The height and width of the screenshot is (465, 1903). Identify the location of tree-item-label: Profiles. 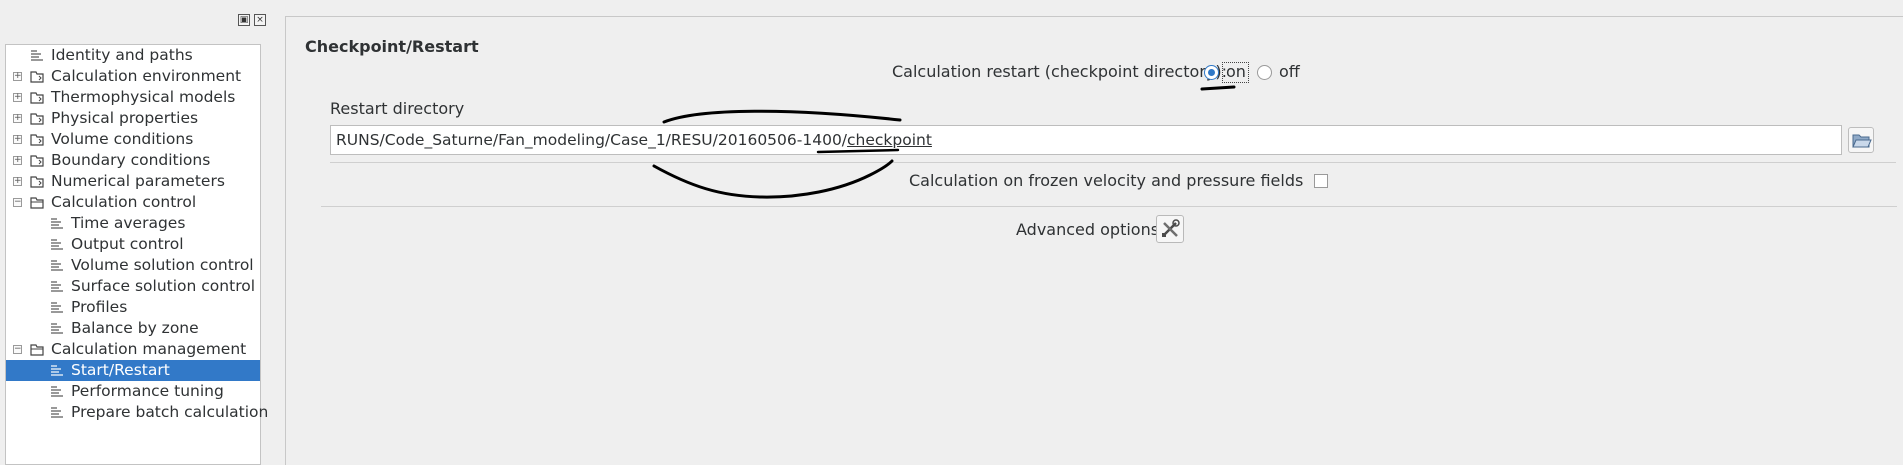
(99, 307).